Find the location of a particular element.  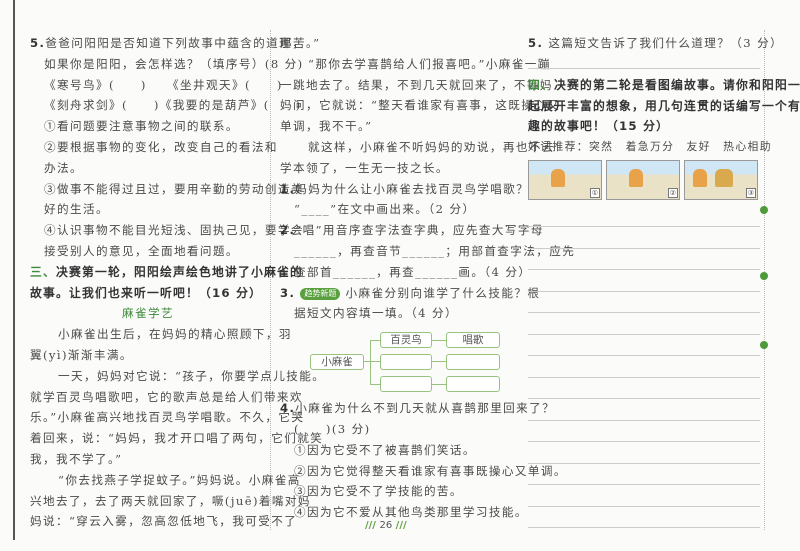

section-number: 四、 is located at coordinates (541, 84).